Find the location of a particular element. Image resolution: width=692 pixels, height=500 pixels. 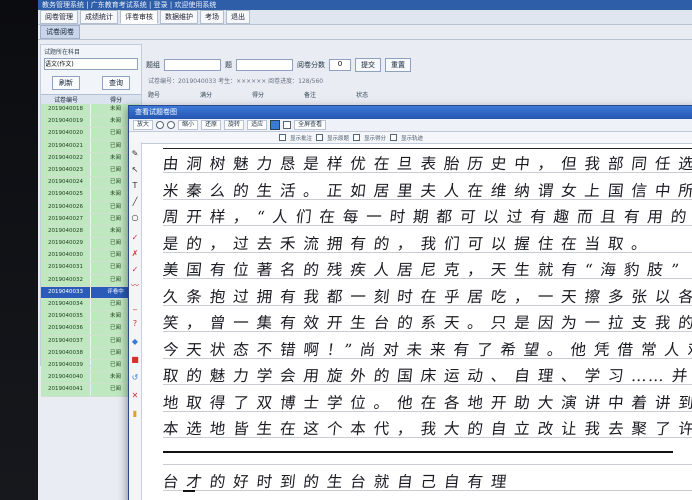

fit-button: 适应 is located at coordinates (257, 125).